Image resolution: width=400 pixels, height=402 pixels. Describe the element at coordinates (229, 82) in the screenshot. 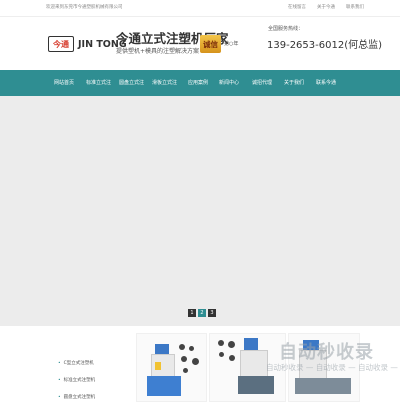

I see `nav-item-news: 新闻中心` at that location.